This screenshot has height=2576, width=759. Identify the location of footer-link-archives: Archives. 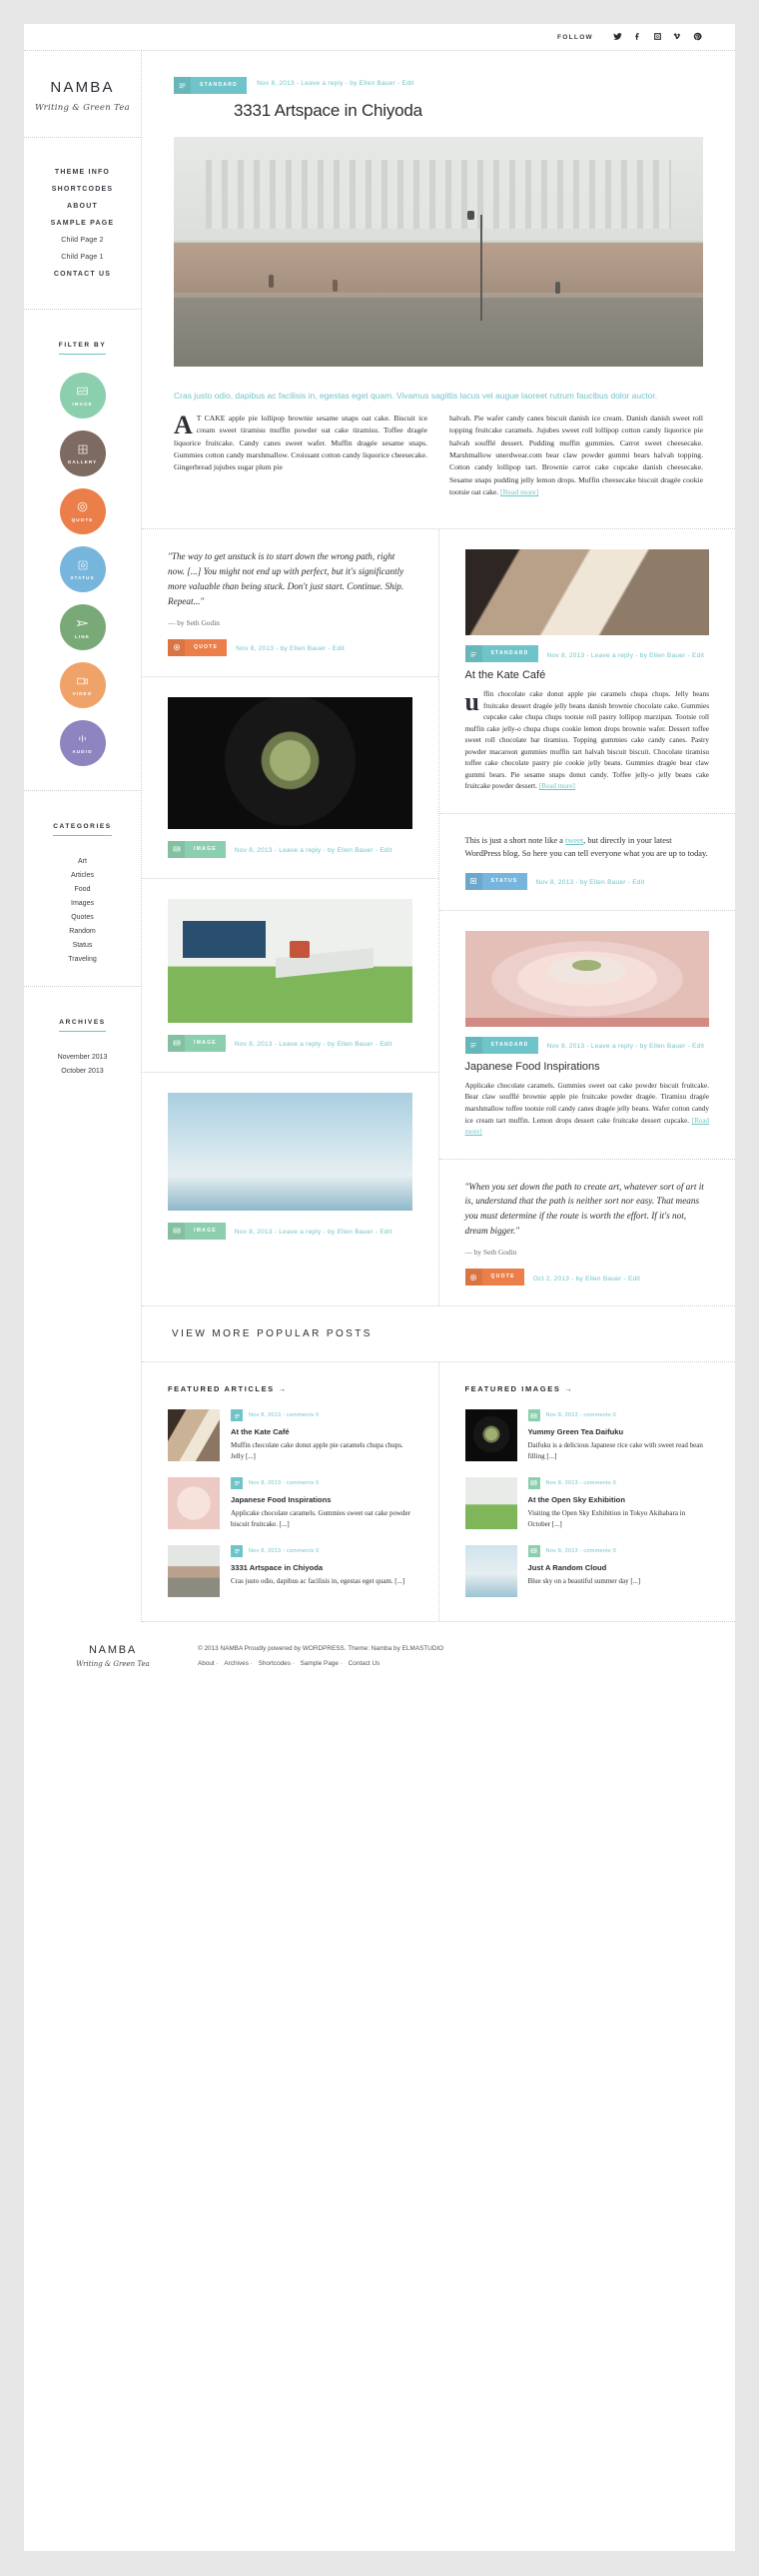
(237, 1664).